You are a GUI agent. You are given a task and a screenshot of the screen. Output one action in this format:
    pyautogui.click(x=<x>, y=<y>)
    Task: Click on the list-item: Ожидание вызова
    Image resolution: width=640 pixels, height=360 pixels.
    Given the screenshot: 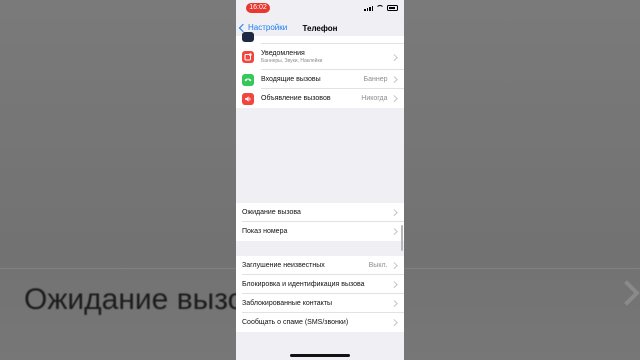 What is the action you would take?
    pyautogui.click(x=320, y=212)
    